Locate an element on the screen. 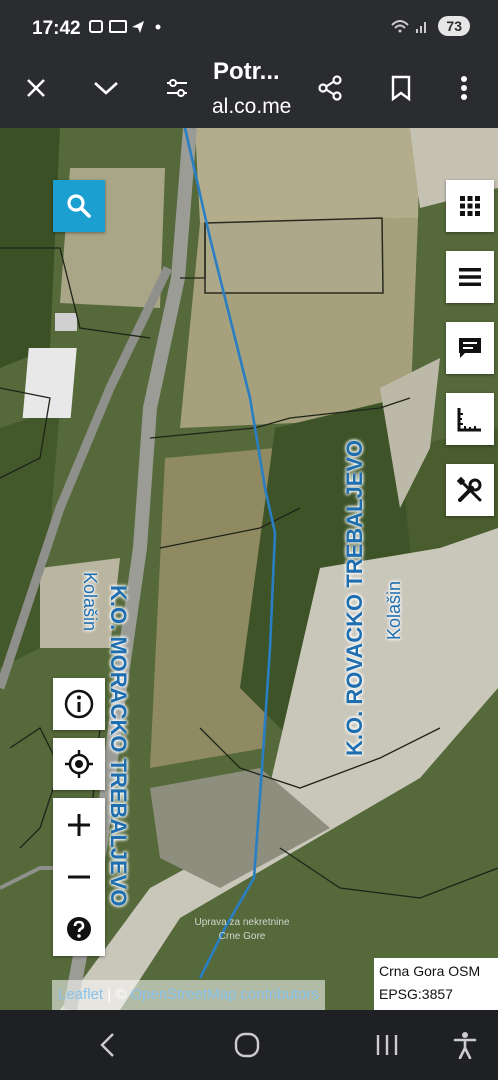  zoom-controls is located at coordinates (79, 877).